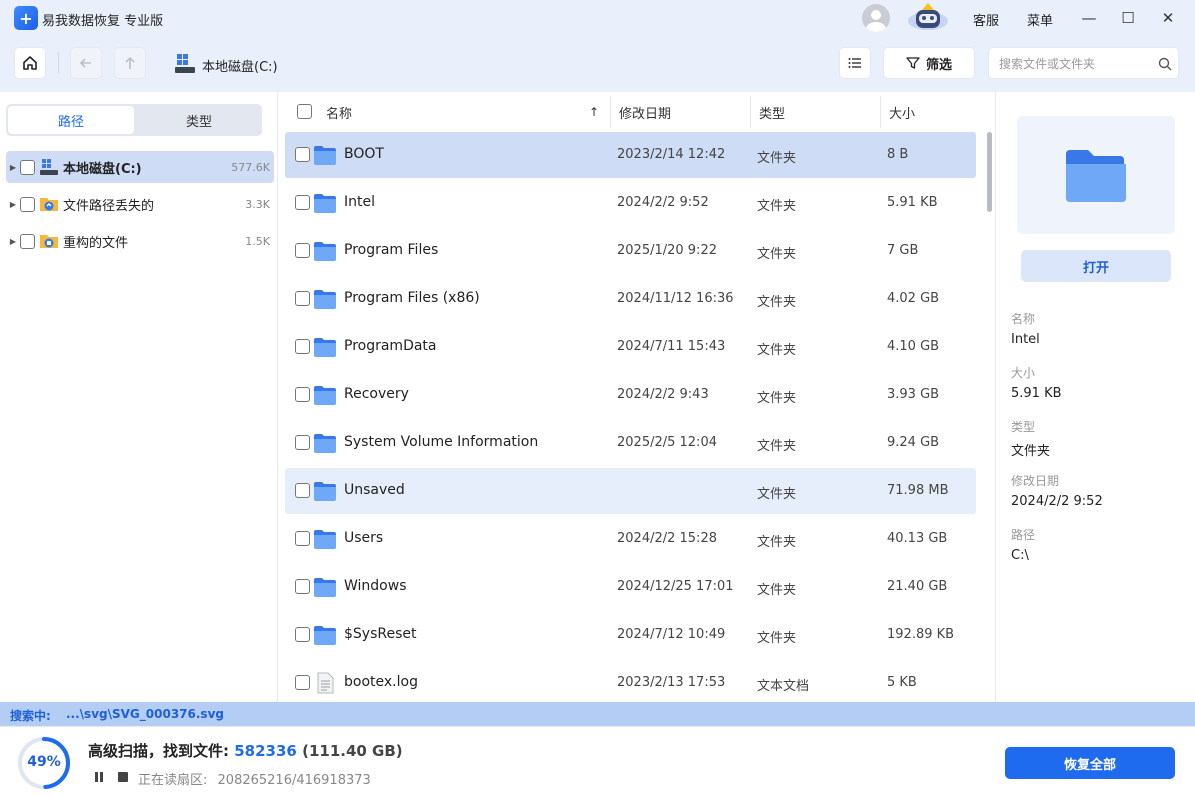 The height and width of the screenshot is (796, 1195). I want to click on toolbar-divider, so click(58, 63).